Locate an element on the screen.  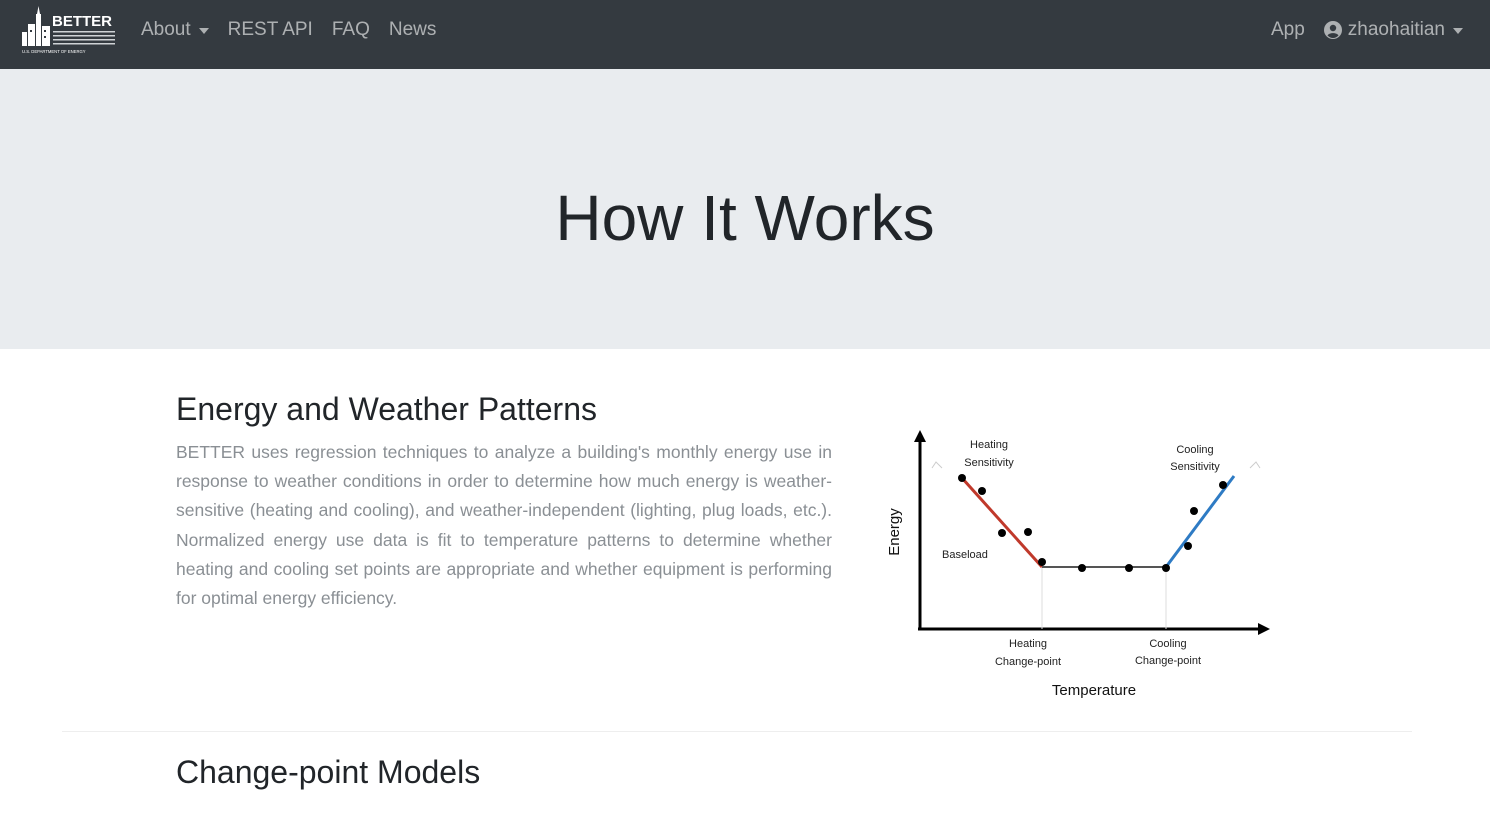
nav-app-label: App is located at coordinates (1287, 29).